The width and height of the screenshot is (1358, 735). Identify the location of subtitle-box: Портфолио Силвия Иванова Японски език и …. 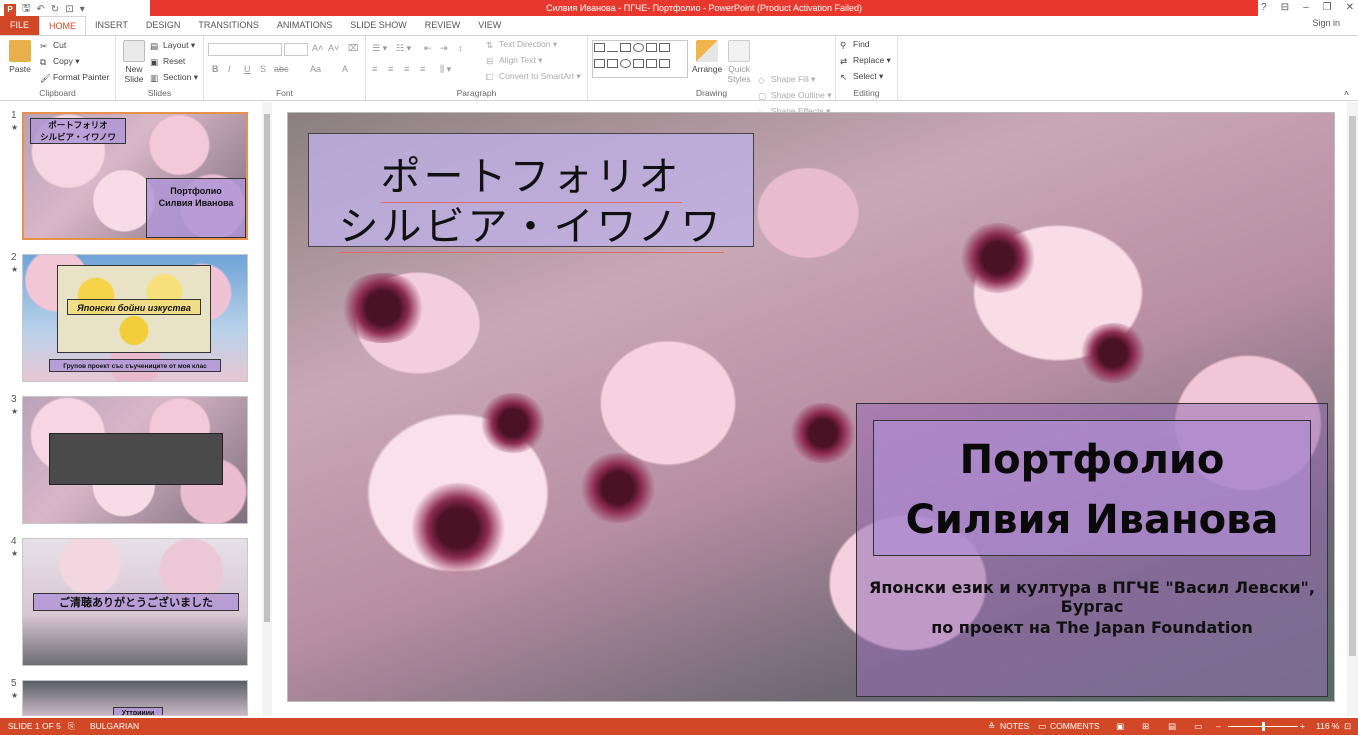
(1092, 550).